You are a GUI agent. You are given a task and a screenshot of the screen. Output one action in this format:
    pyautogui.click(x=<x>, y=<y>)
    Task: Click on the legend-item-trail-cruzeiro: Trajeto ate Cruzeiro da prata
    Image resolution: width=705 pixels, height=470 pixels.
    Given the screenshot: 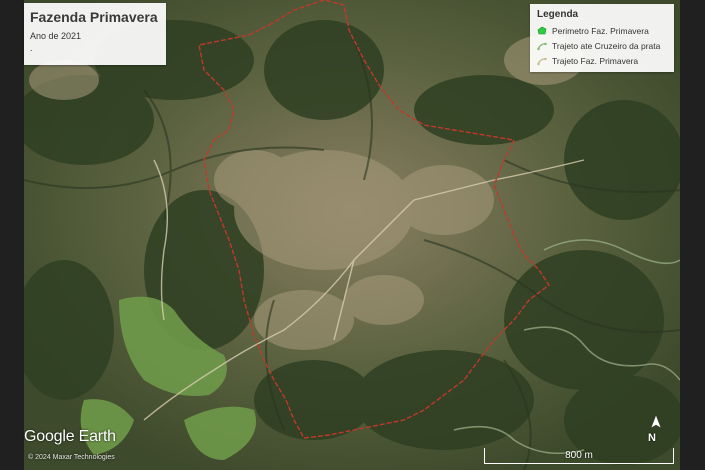 What is the action you would take?
    pyautogui.click(x=598, y=46)
    